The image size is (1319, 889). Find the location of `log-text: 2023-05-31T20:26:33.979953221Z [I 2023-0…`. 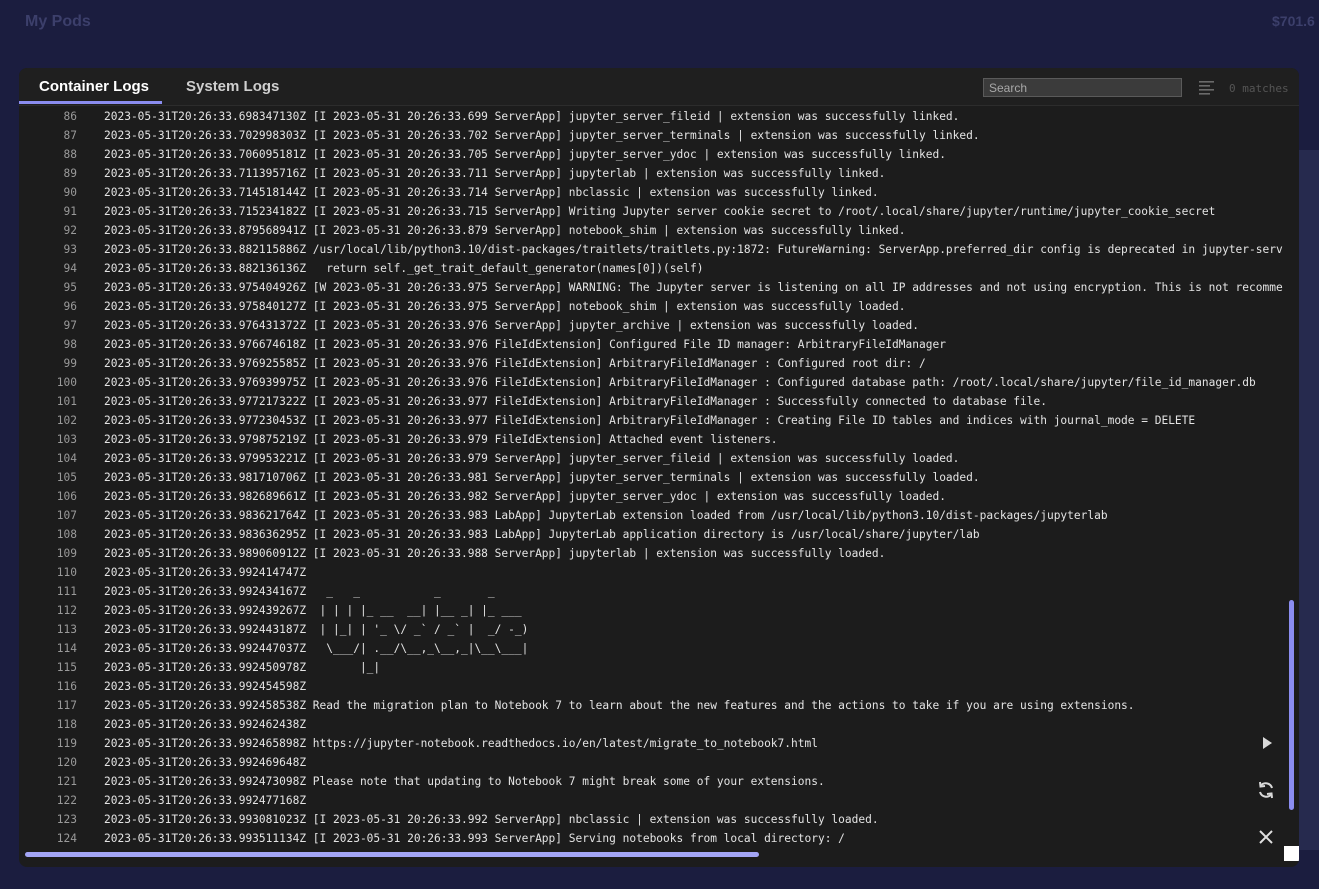

log-text: 2023-05-31T20:26:33.979953221Z [I 2023-0… is located at coordinates (532, 458).